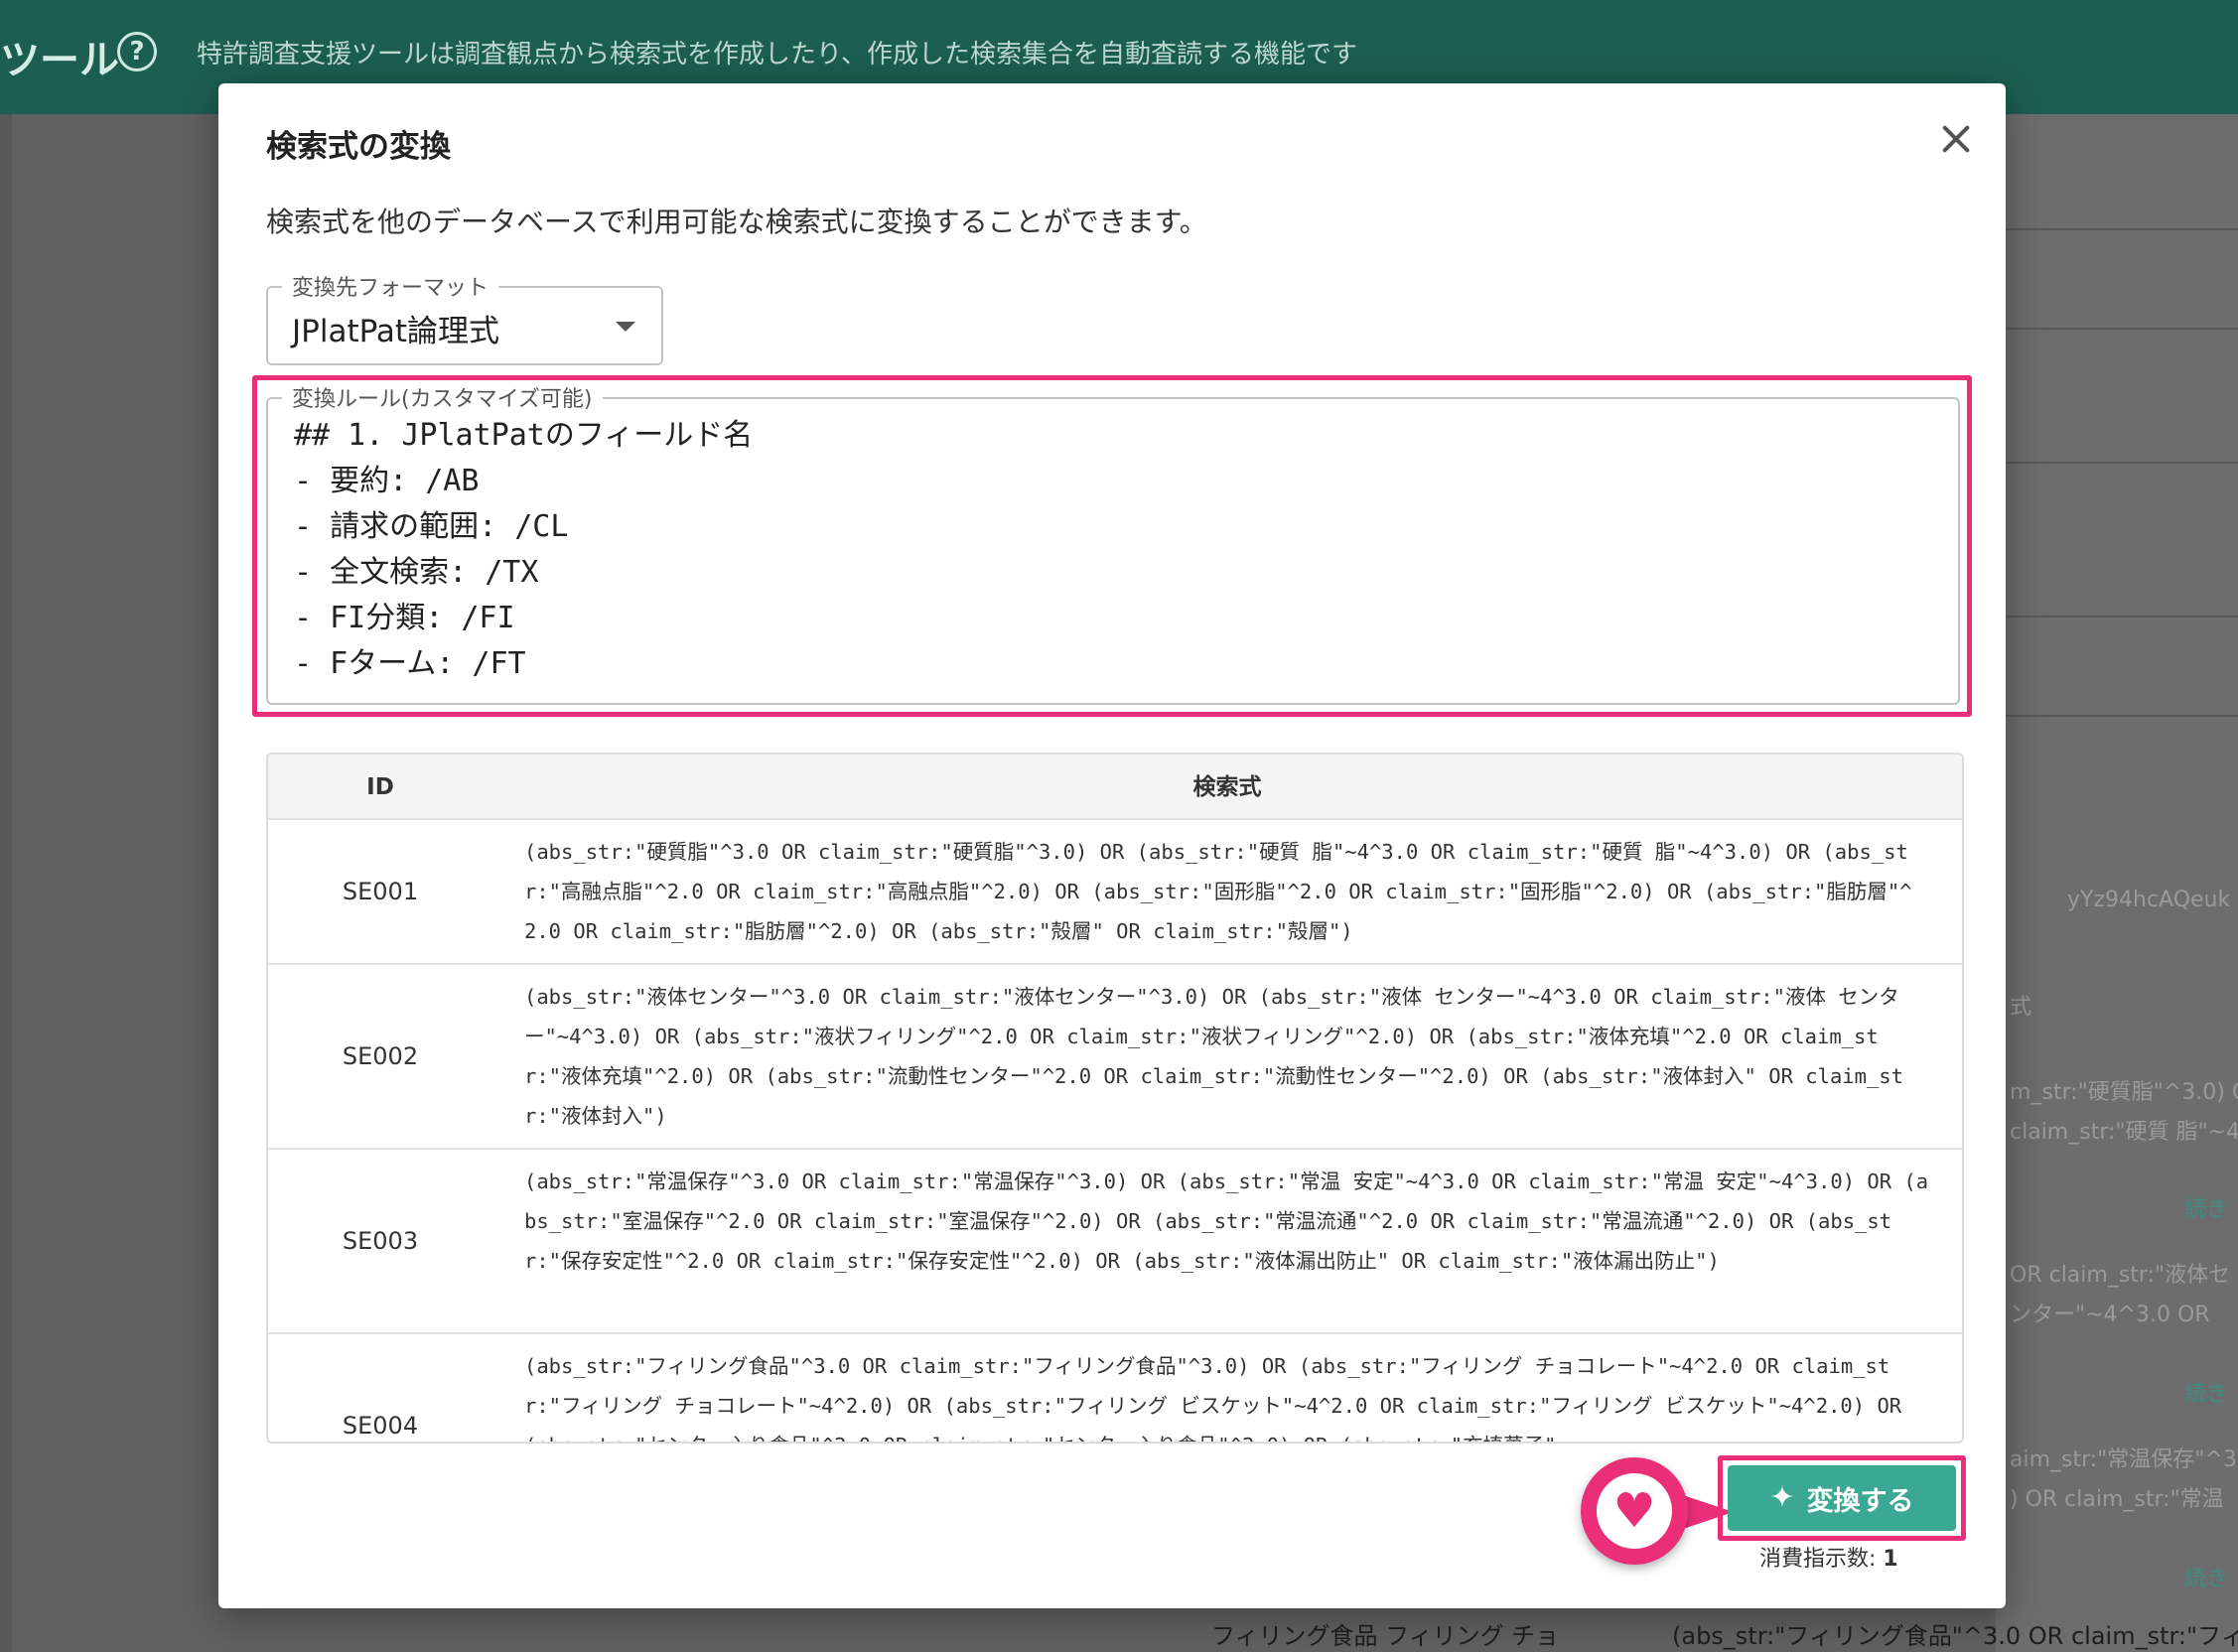  I want to click on dialog-description: 検索式を他のデータベースで利用可能な検索式に変換することができます。, so click(737, 222).